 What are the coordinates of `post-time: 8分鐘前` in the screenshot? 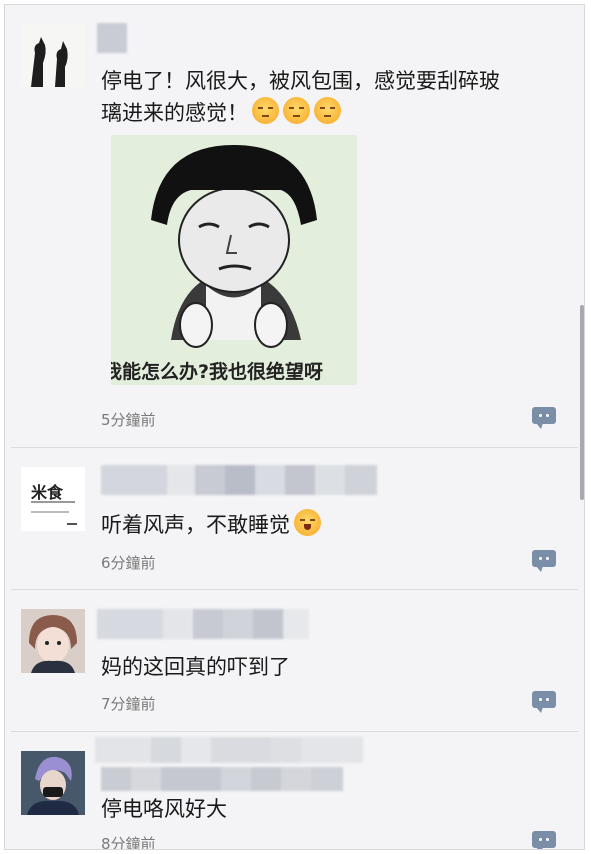 It's located at (128, 842).